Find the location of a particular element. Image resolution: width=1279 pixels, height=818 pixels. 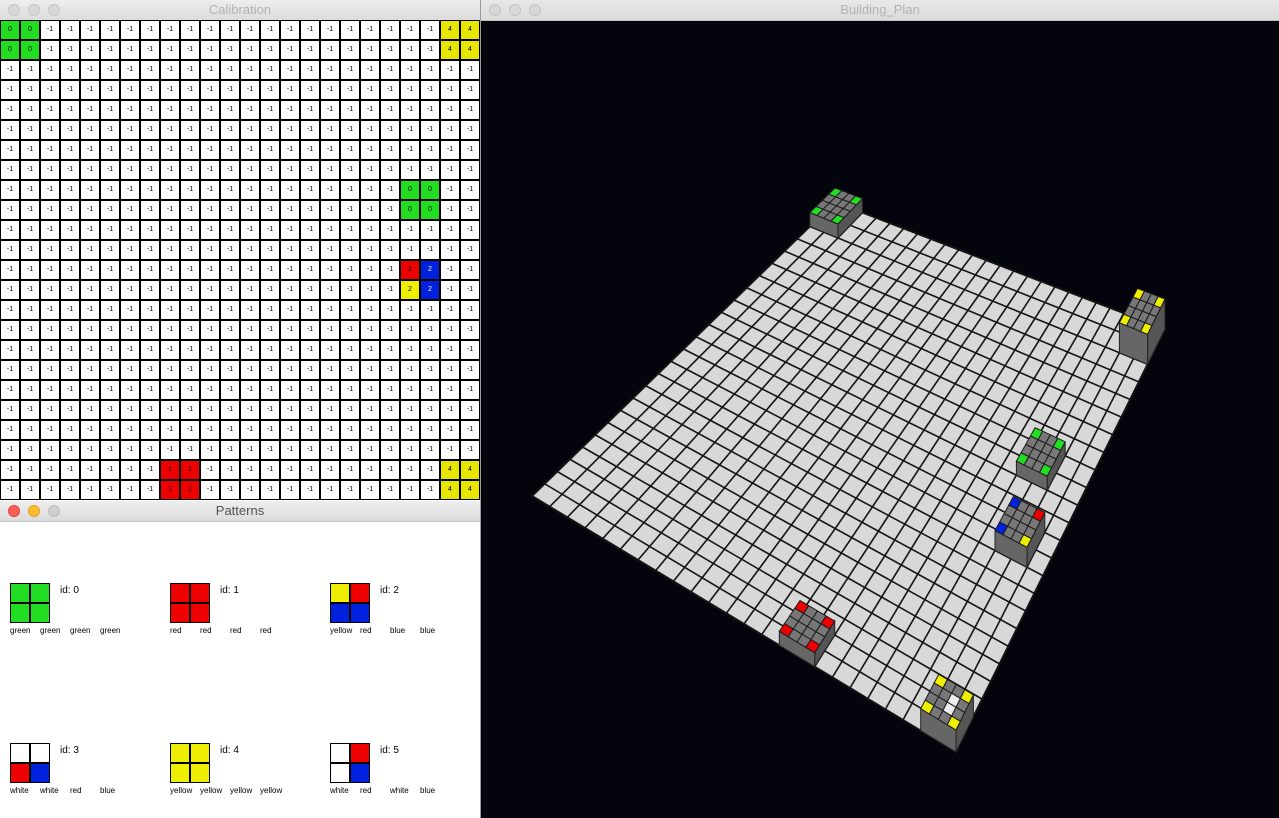

grid-cell: 2 is located at coordinates (410, 290).